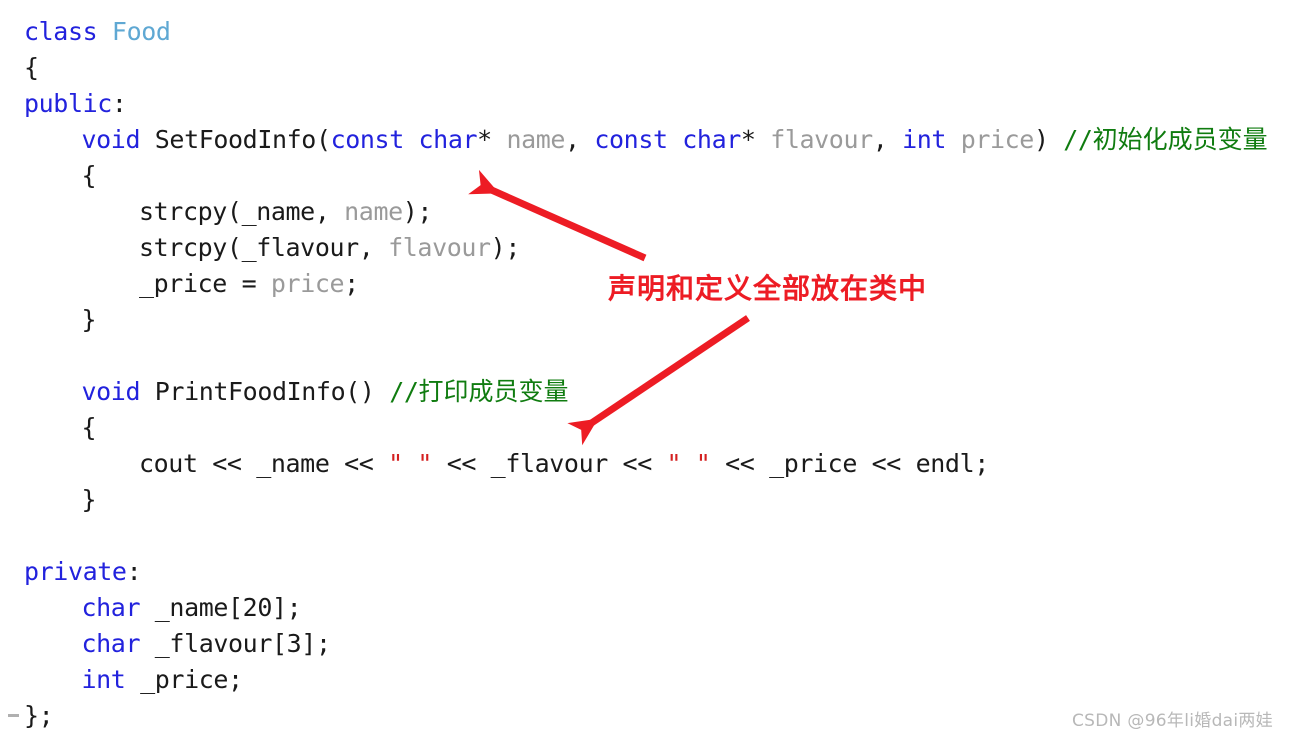 The height and width of the screenshot is (745, 1291). I want to click on code-token: [3];, so click(301, 643).